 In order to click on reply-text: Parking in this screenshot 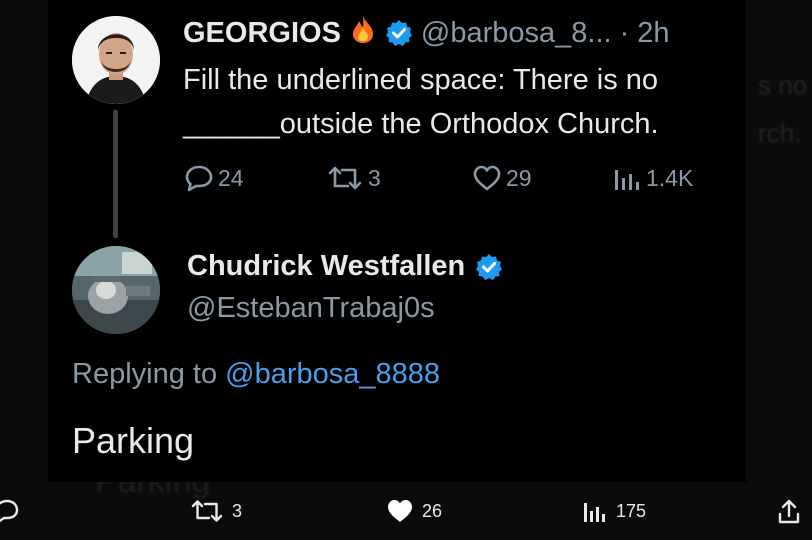, I will do `click(133, 440)`.